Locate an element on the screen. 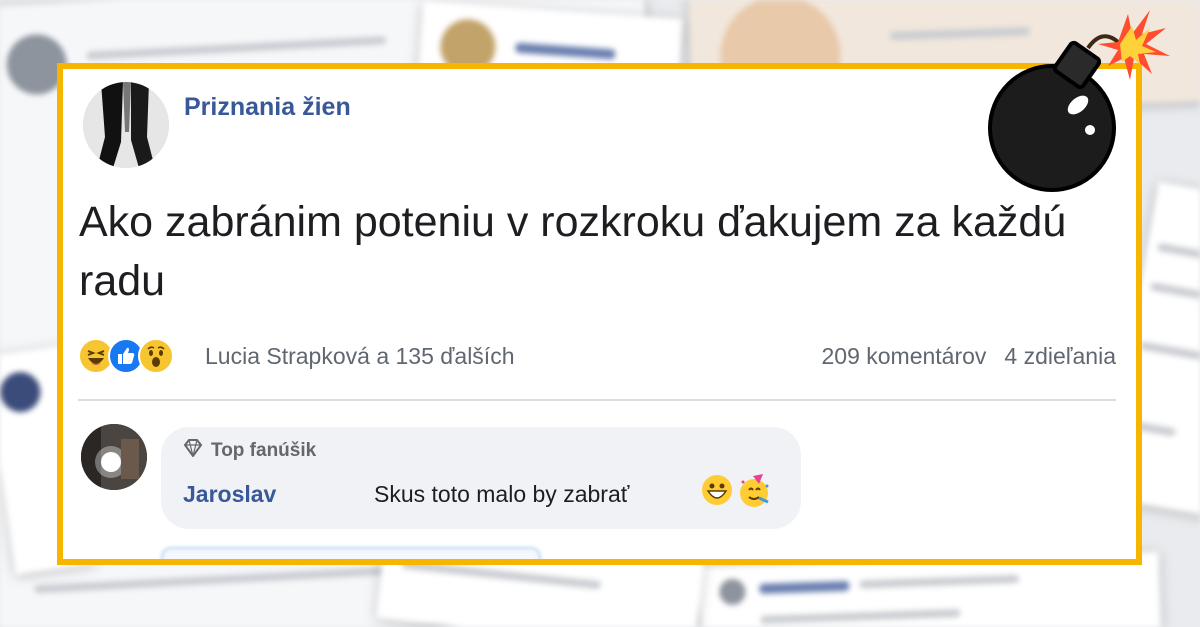 The height and width of the screenshot is (627, 1200). page-avatar is located at coordinates (126, 125).